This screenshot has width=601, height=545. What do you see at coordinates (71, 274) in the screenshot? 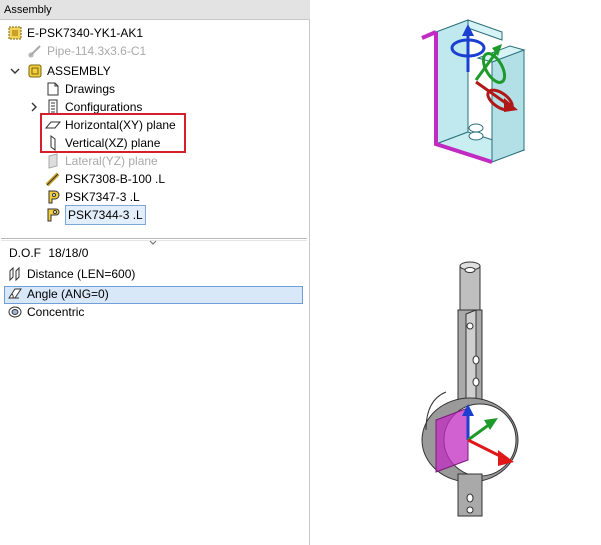
I see `constraint-distance: Distance (LEN=600)` at bounding box center [71, 274].